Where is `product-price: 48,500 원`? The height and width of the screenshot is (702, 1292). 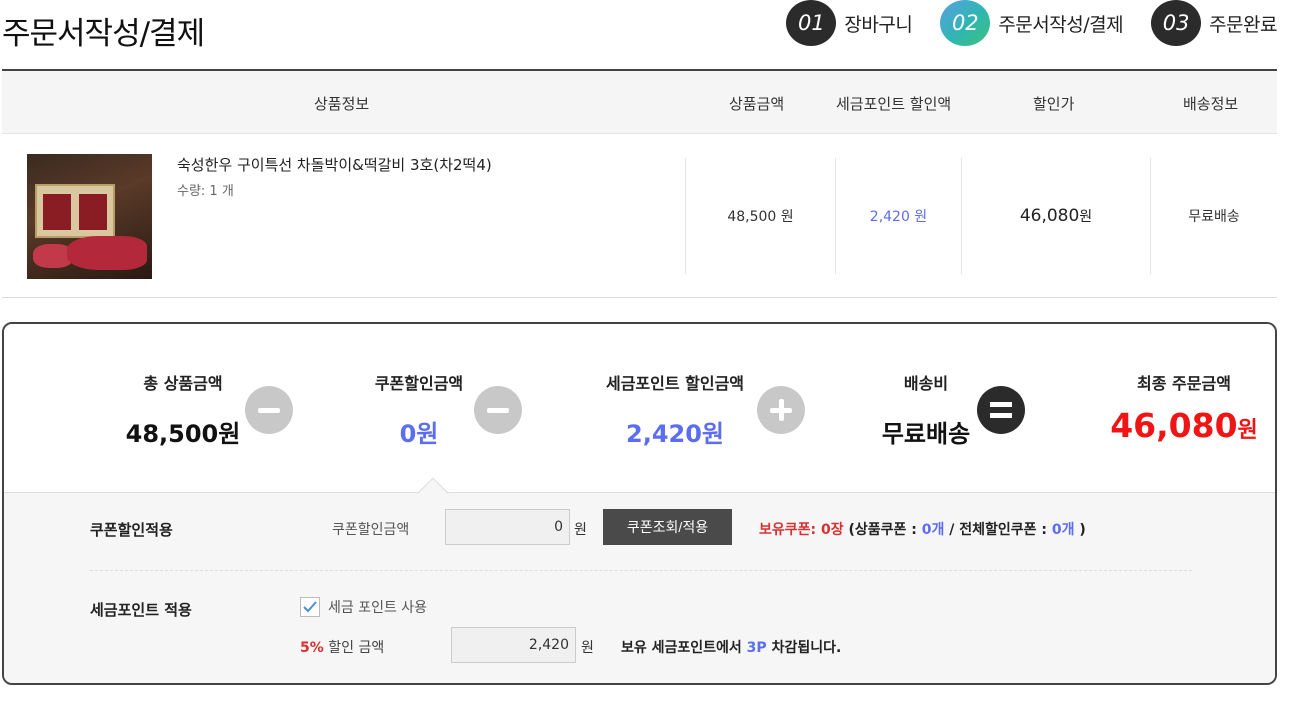 product-price: 48,500 원 is located at coordinates (760, 216).